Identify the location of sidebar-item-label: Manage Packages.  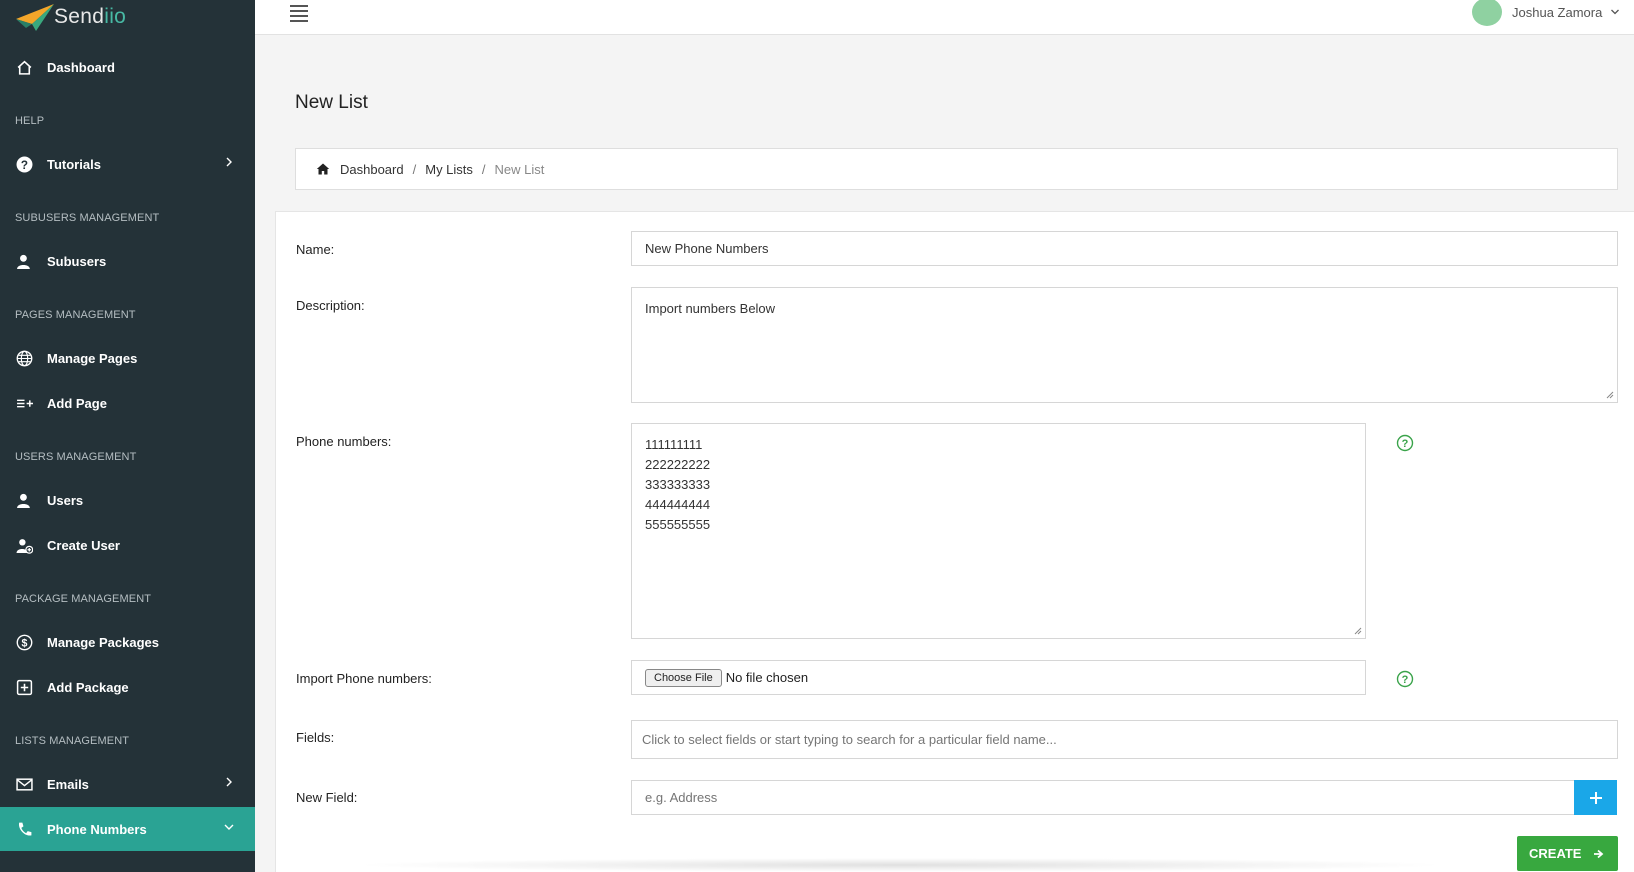
(103, 642).